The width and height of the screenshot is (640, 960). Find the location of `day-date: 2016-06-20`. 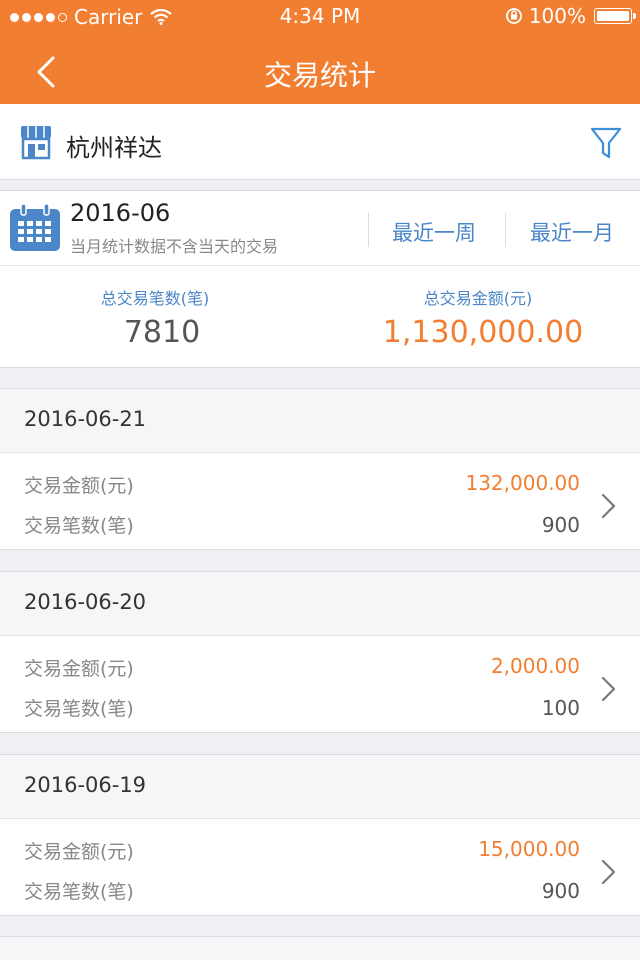

day-date: 2016-06-20 is located at coordinates (85, 602).